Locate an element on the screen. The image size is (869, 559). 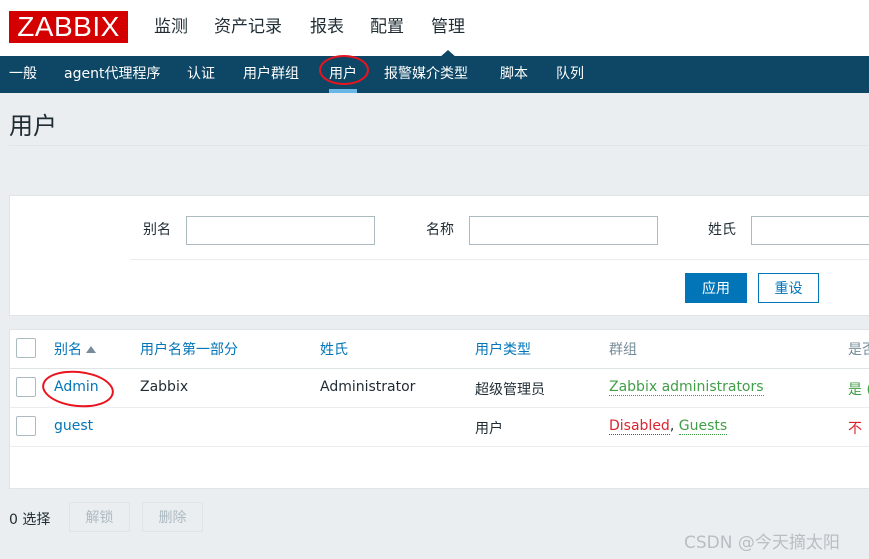
title-divider is located at coordinates (439, 145).